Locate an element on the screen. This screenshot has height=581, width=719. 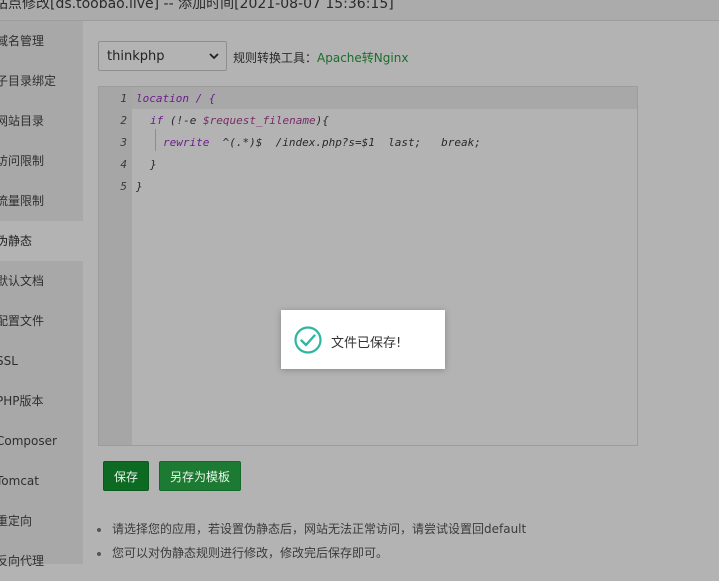
rewrite-tool-label: 规则转换工具： is located at coordinates (275, 58).